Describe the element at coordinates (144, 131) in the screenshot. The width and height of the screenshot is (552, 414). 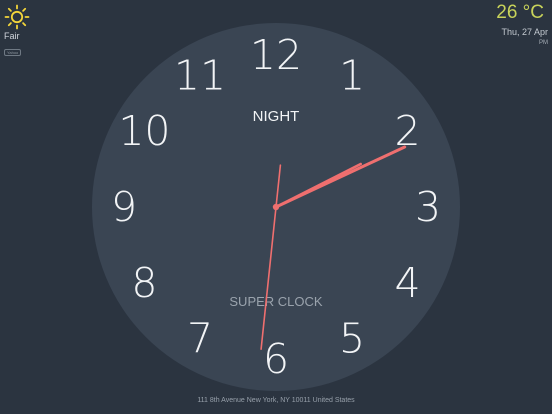
I see `clock-numeral-10: 10` at that location.